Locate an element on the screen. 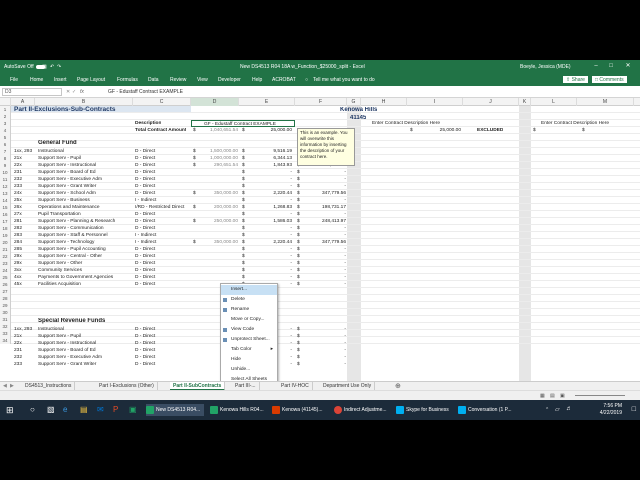  function-code: 285 is located at coordinates (24, 249).